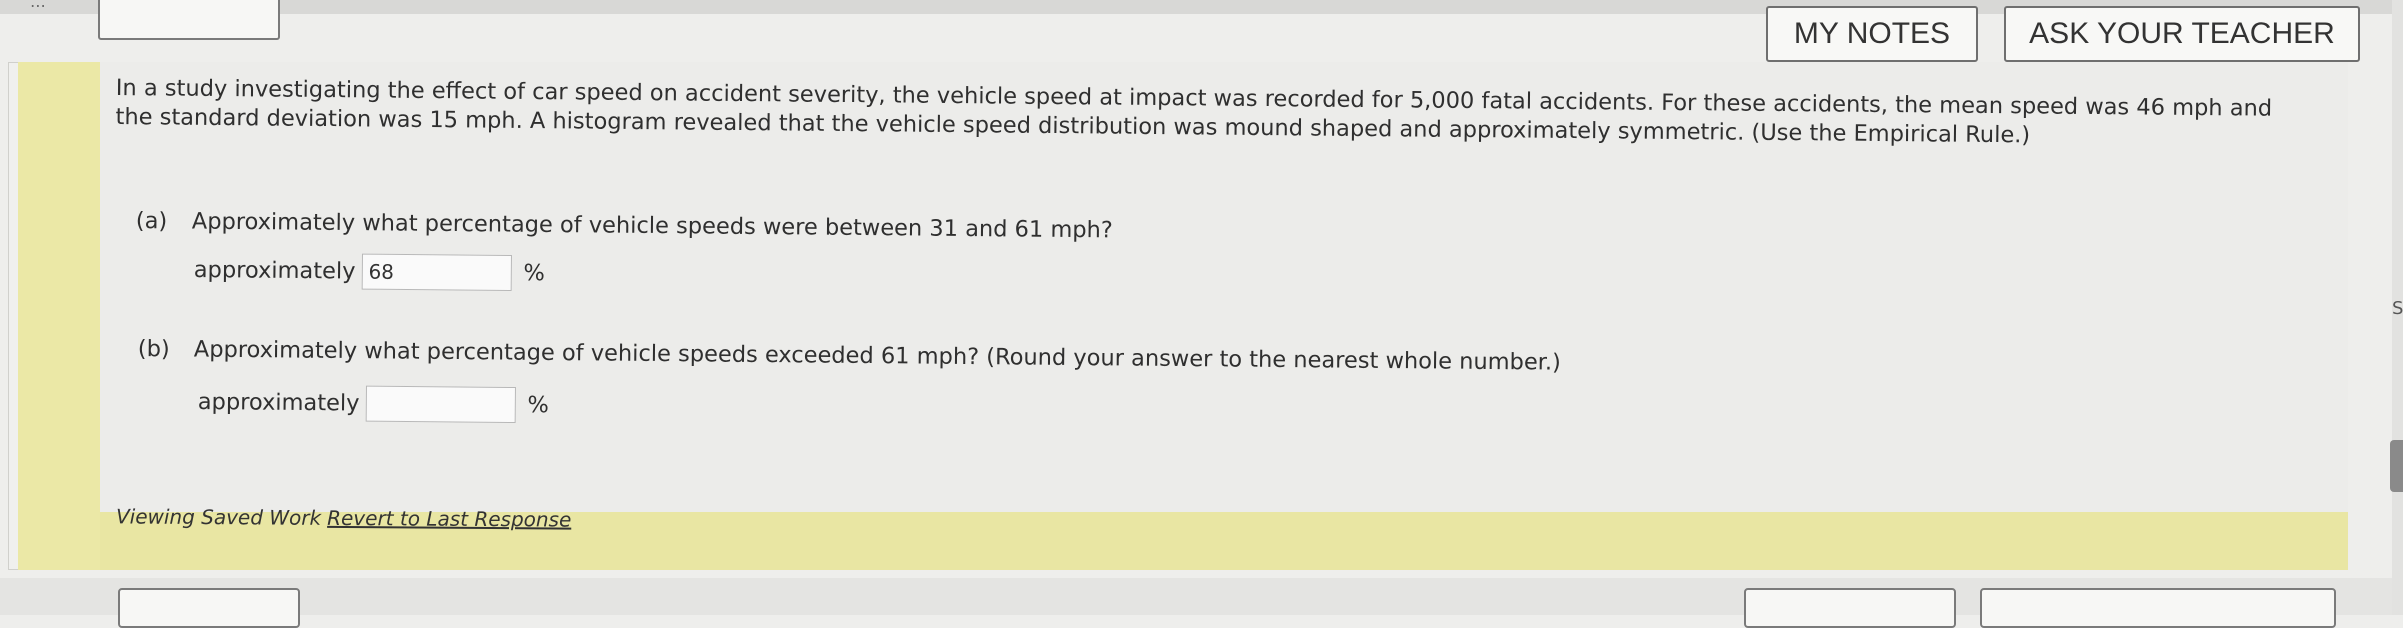  I want to click on details-button, so click(189, 20).